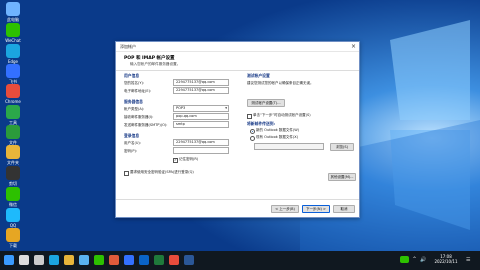 Image resolution: width=480 pixels, height=270 pixels. I want to click on store-icon, so click(84, 260).